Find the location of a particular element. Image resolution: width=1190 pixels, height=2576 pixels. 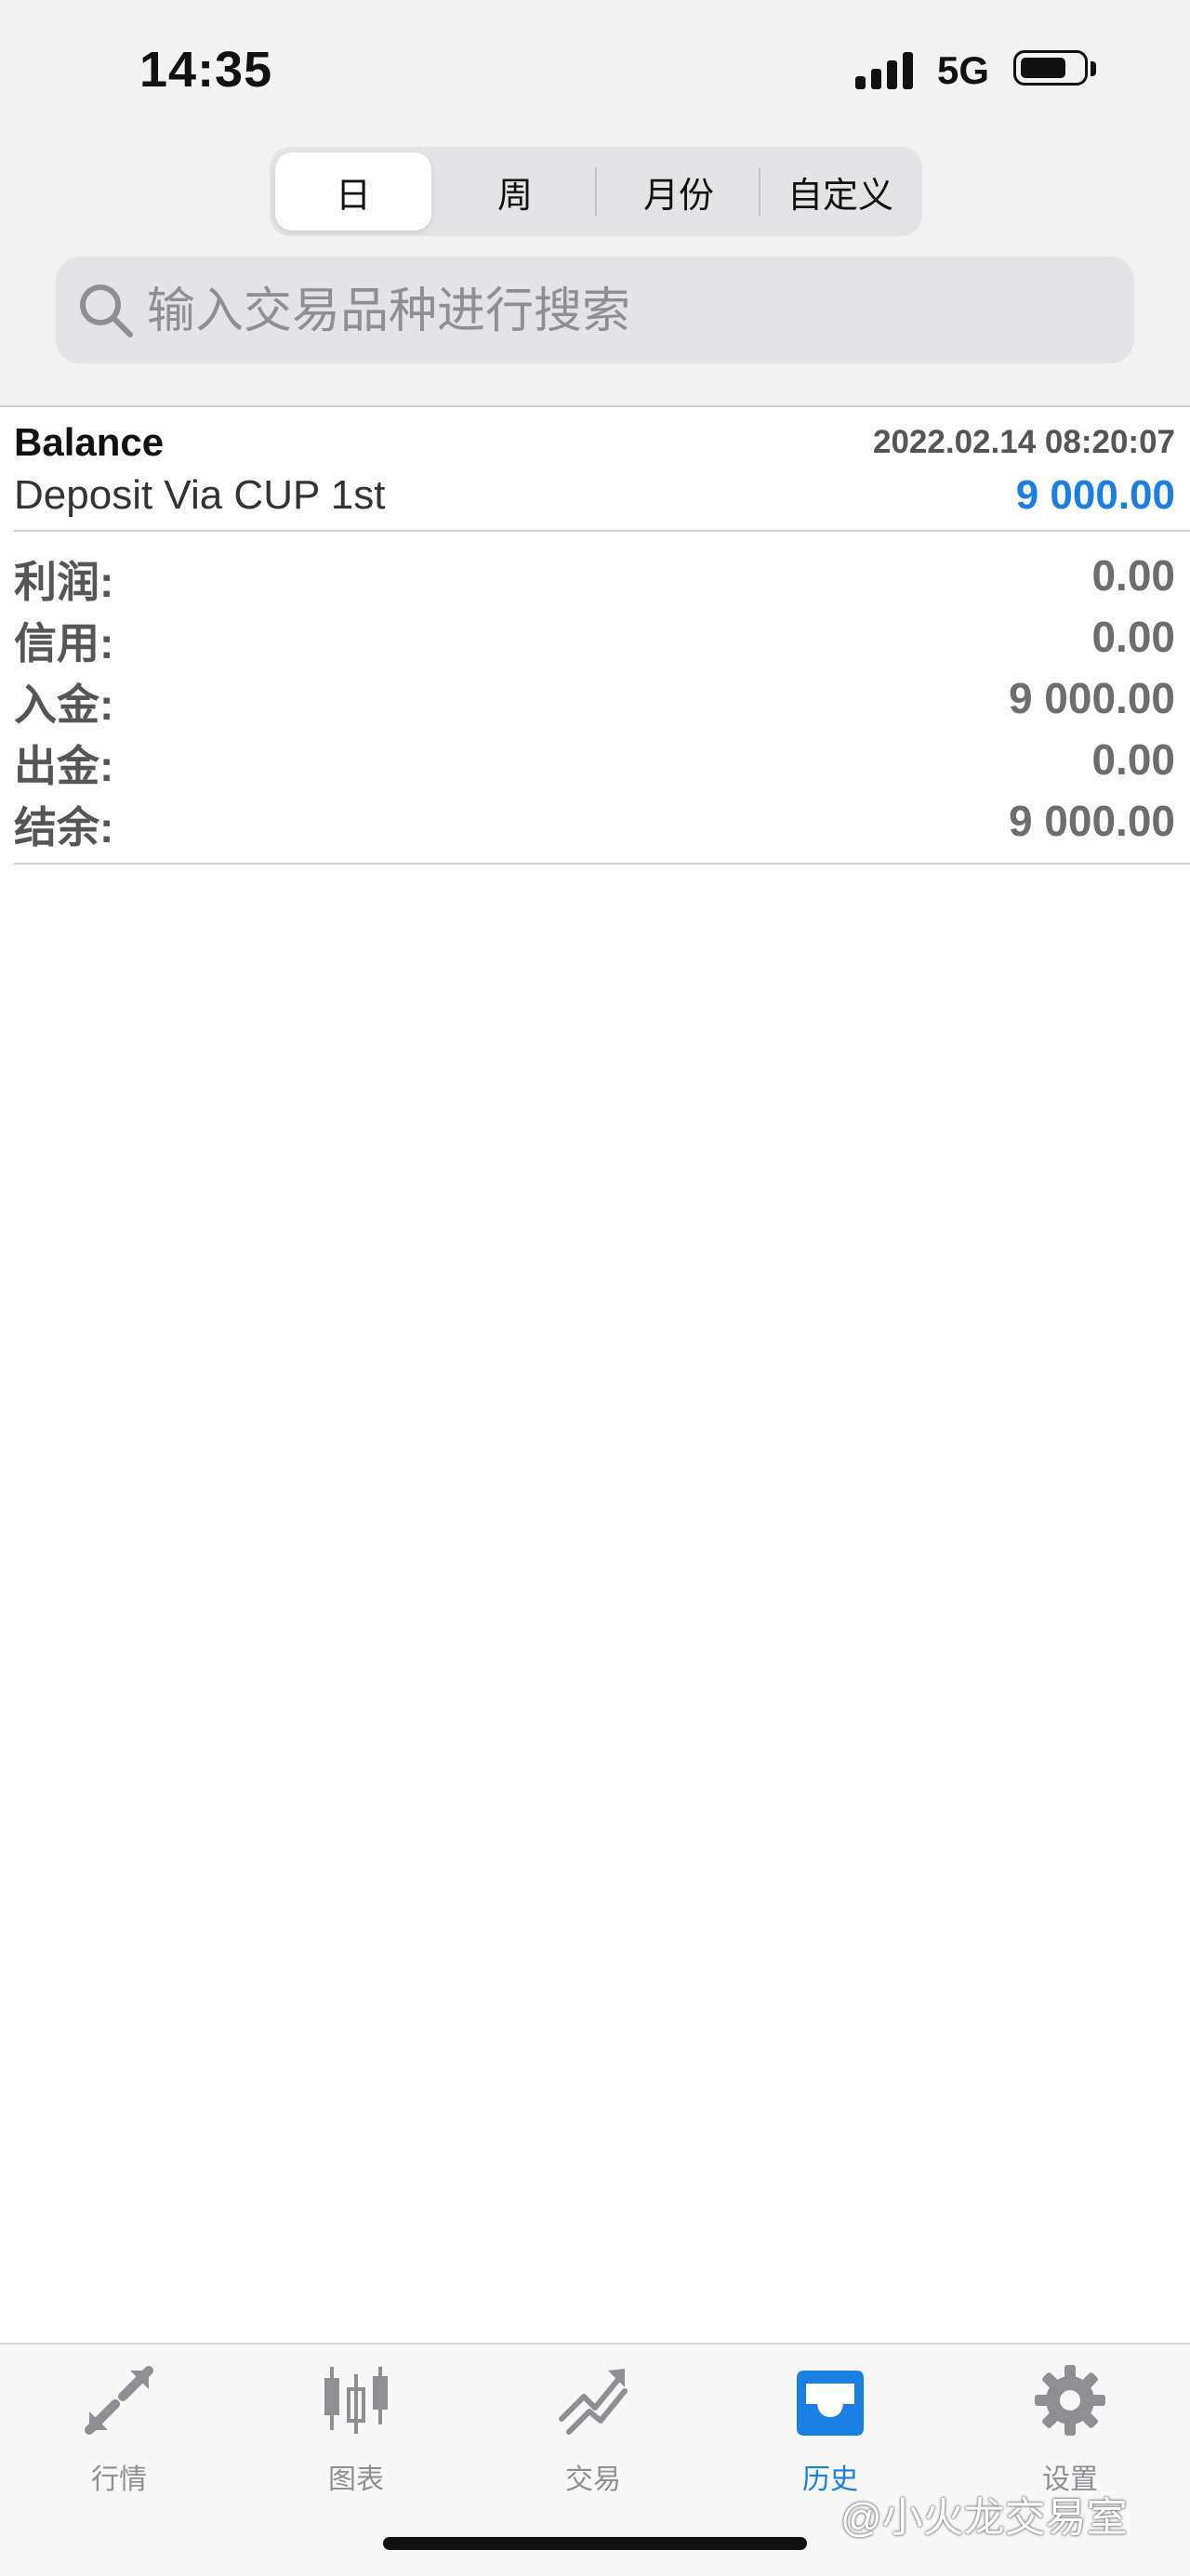

watermark: @小火龙交易室 is located at coordinates (984, 2518).